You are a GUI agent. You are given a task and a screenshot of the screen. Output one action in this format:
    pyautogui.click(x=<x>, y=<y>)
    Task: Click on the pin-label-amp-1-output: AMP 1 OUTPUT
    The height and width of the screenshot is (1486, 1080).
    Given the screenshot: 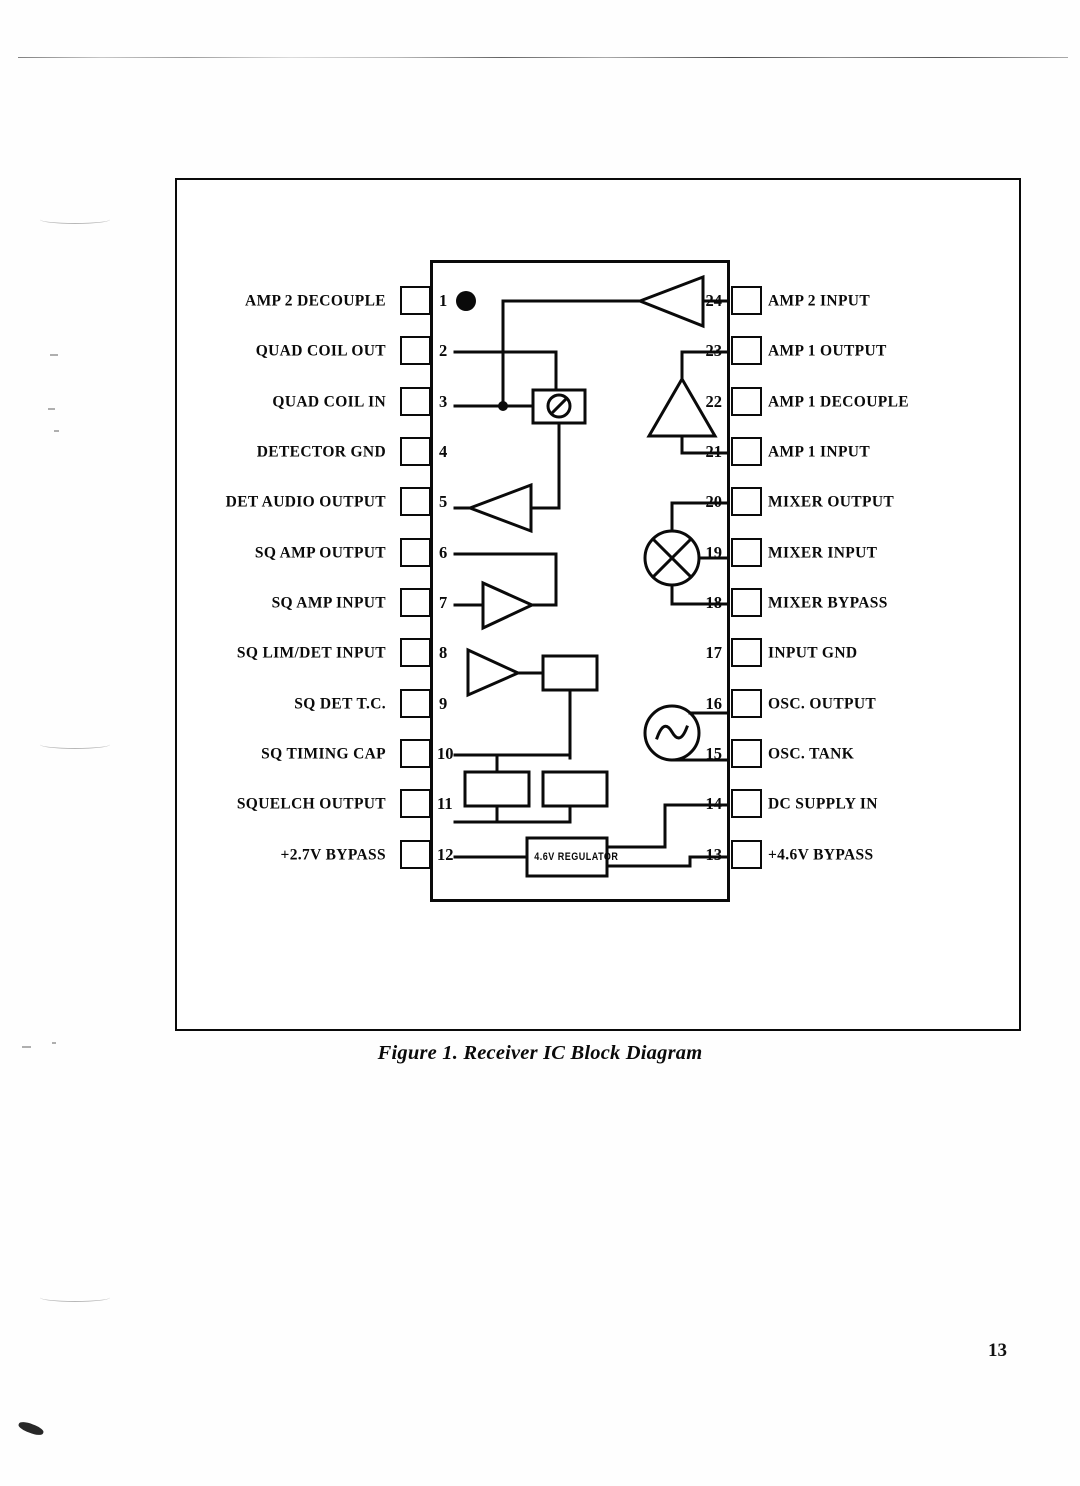 What is the action you would take?
    pyautogui.click(x=827, y=351)
    